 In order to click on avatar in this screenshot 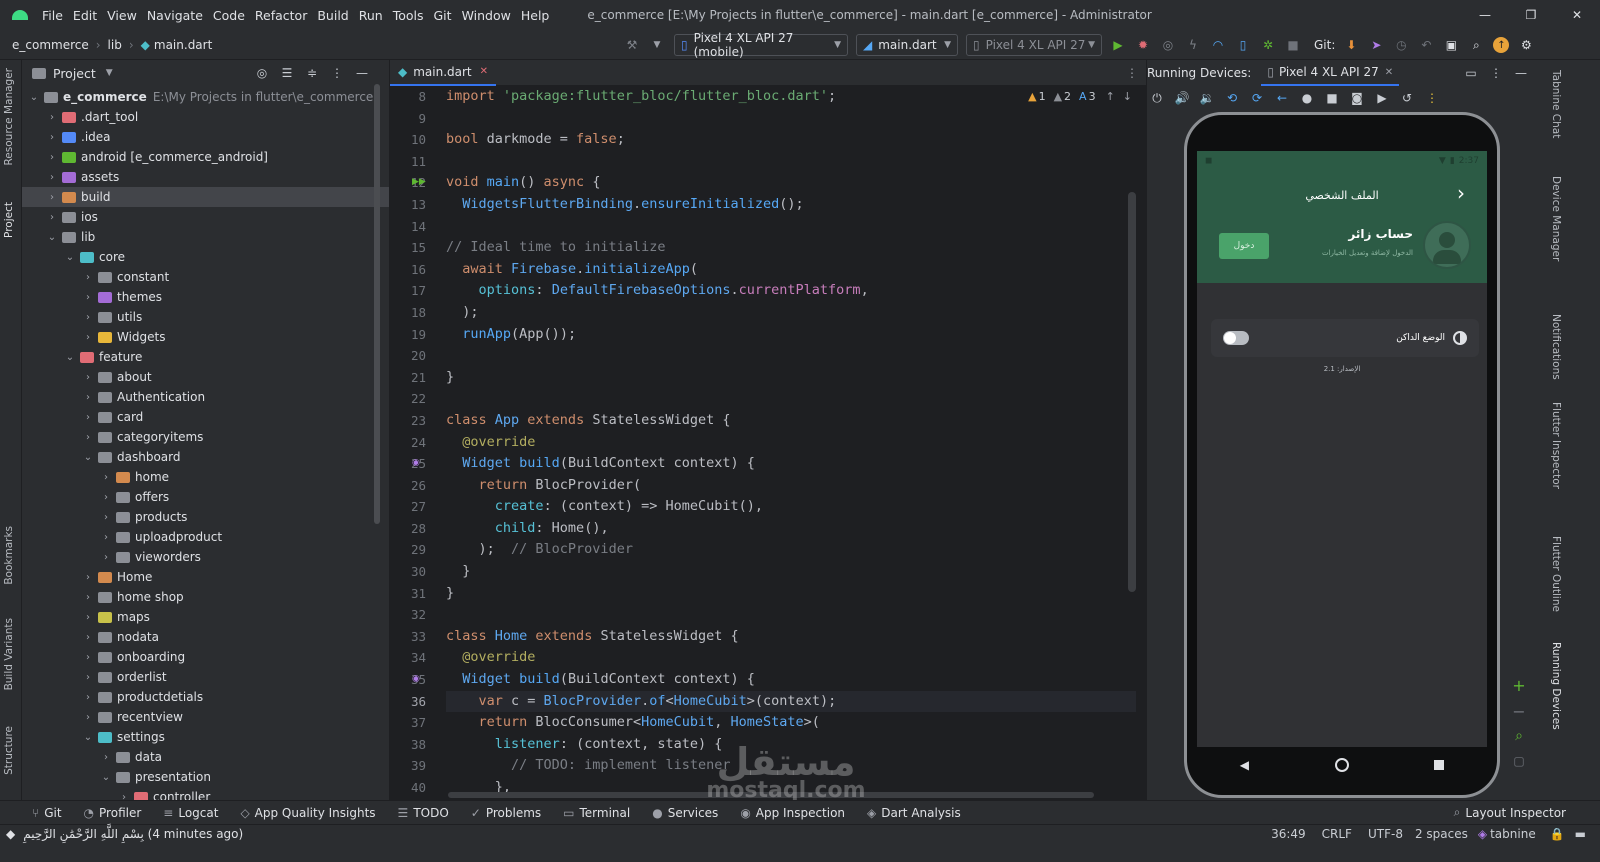, I will do `click(1447, 245)`.